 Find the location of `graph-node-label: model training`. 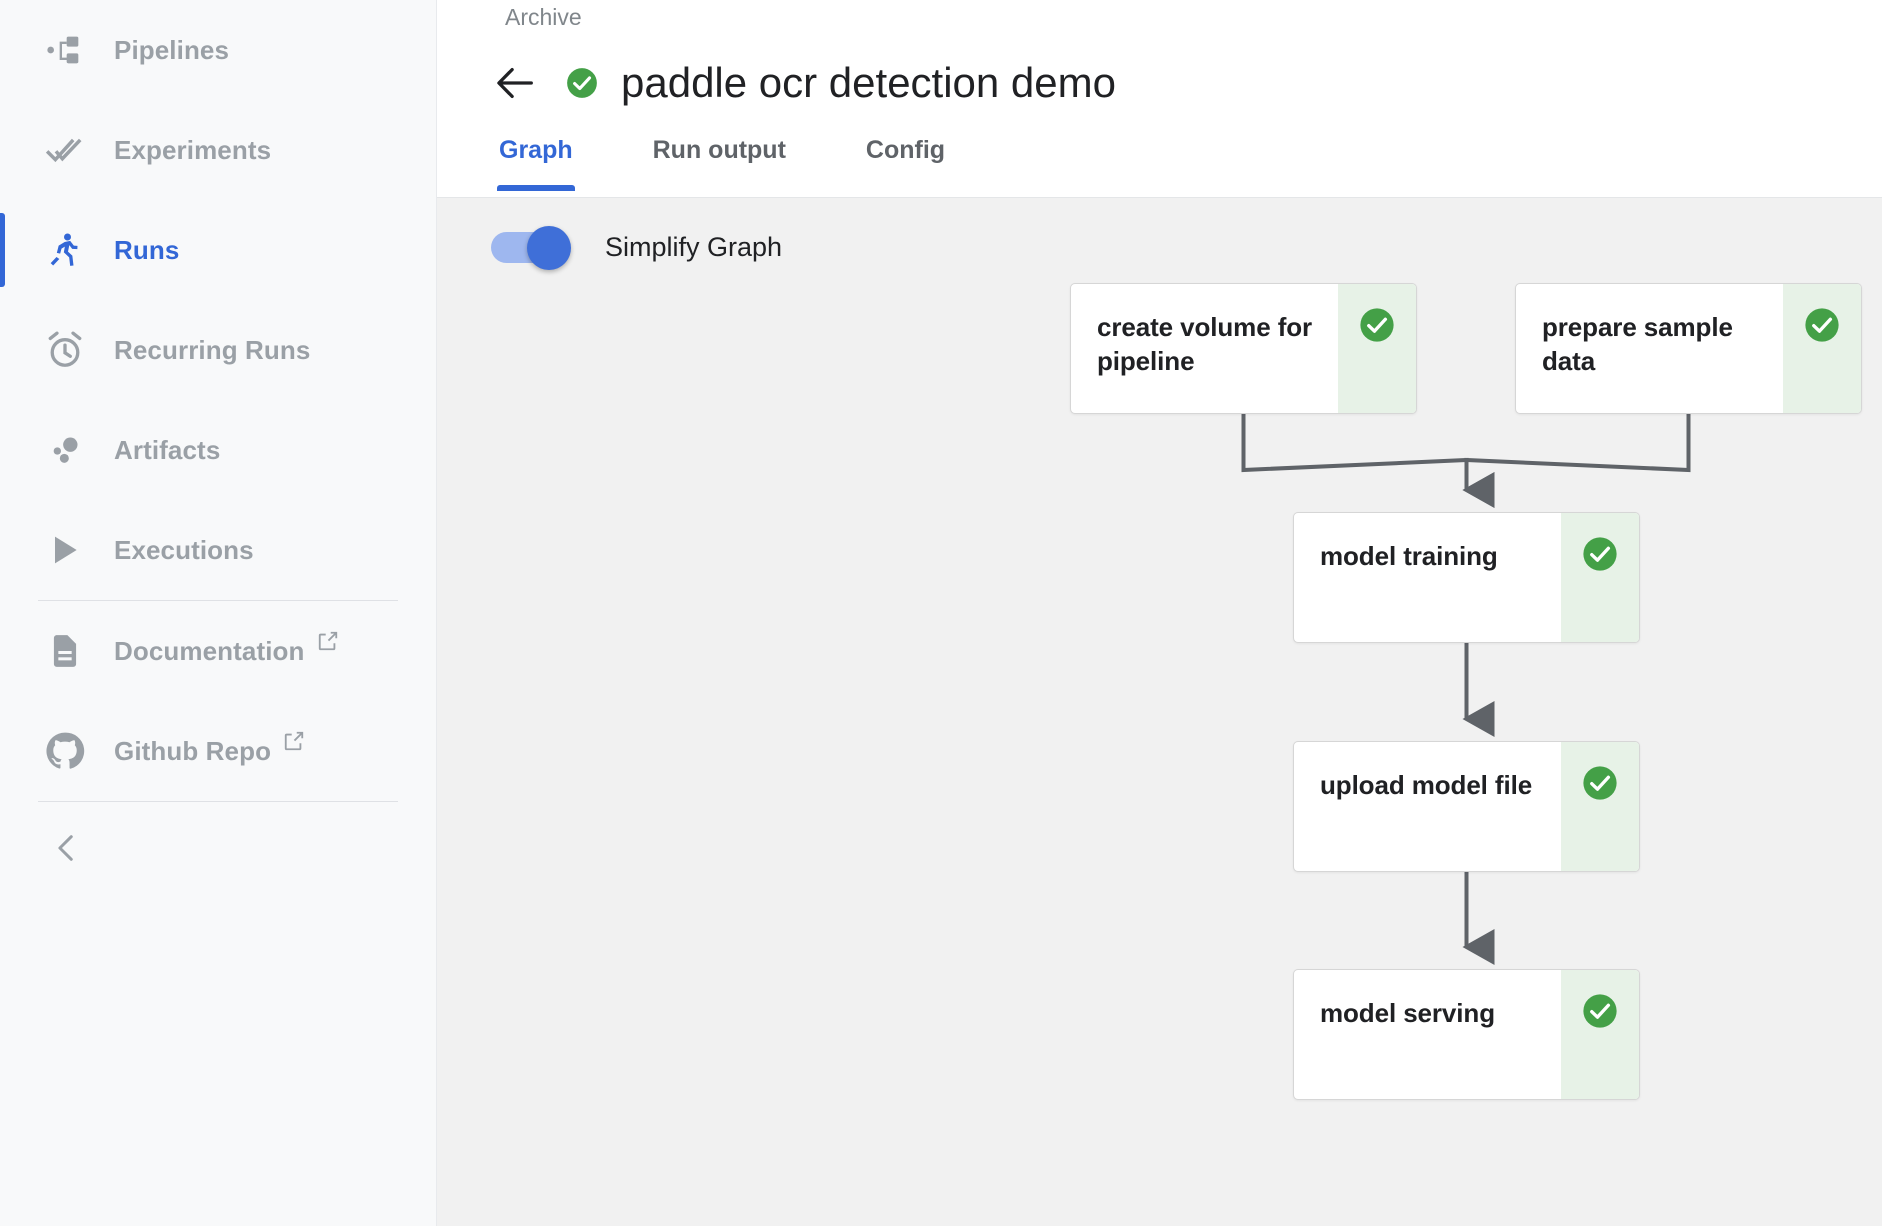

graph-node-label: model training is located at coordinates (1409, 556).